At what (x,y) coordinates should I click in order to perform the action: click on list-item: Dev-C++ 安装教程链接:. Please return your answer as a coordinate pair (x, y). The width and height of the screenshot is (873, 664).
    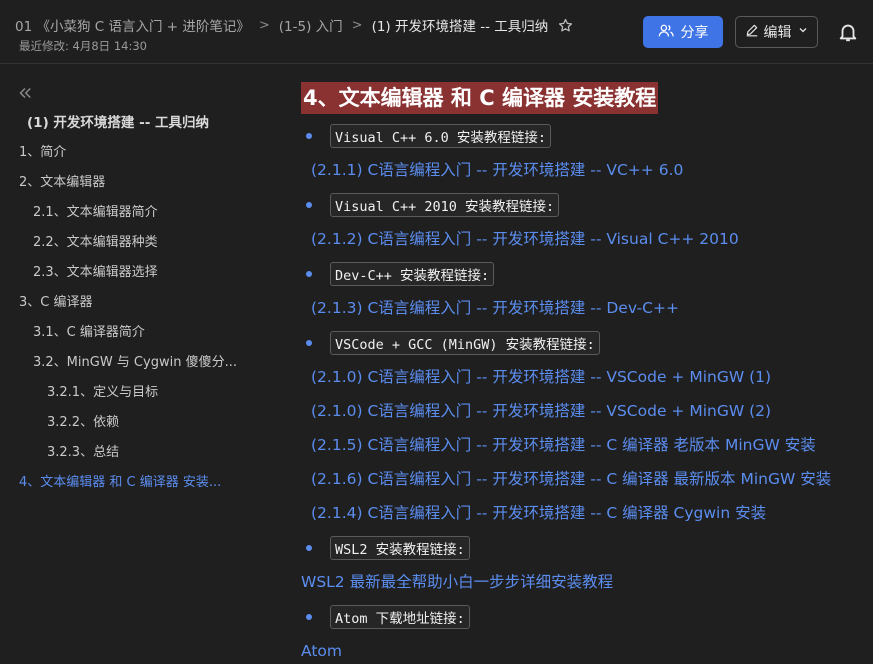
    Looking at the image, I should click on (398, 274).